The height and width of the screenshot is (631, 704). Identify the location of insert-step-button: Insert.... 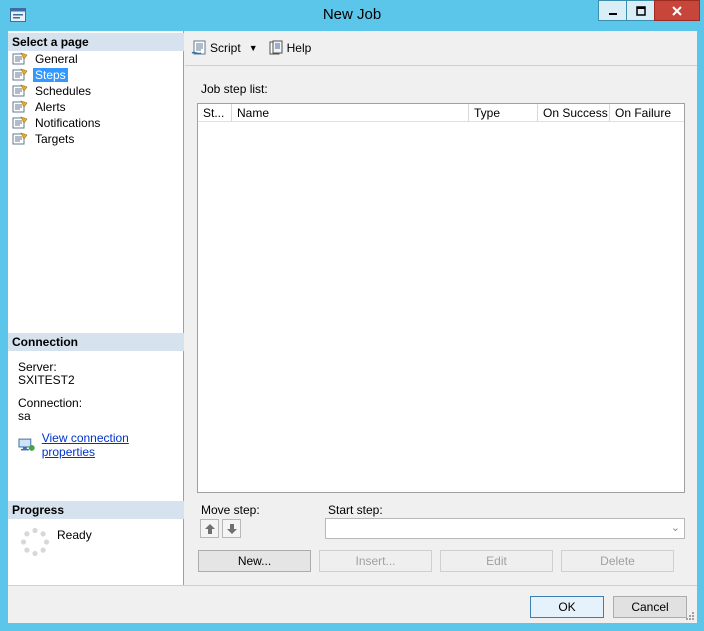
(375, 561).